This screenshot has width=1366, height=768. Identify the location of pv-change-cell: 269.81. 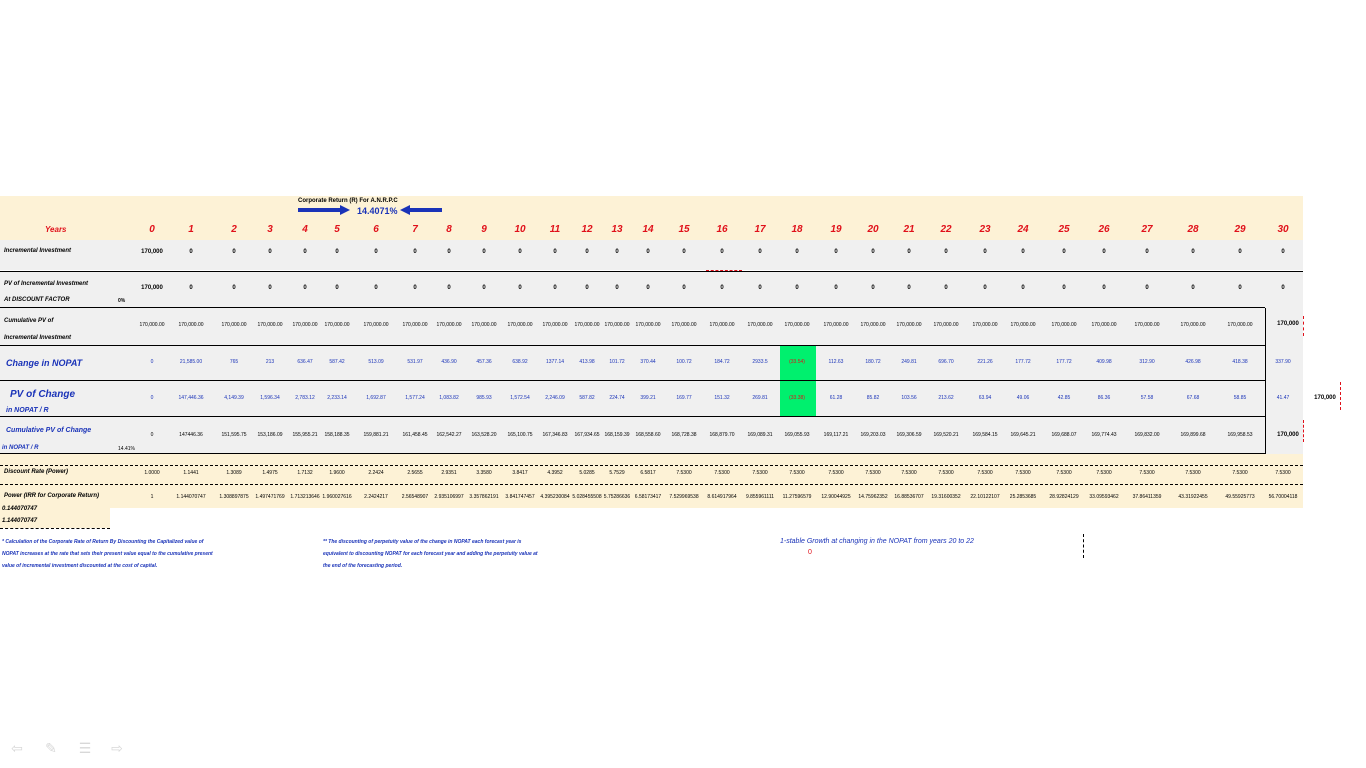
(760, 398).